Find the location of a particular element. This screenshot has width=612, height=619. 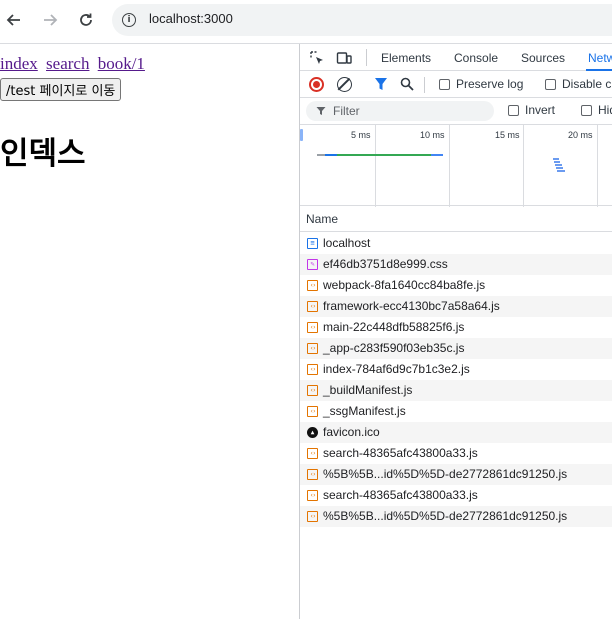

disable-cache-checkbox is located at coordinates (550, 84).